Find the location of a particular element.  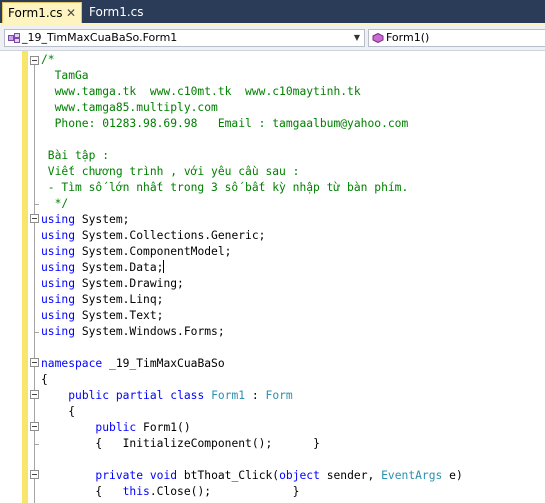

using-namespace: System.ComponentModel is located at coordinates (153, 251).